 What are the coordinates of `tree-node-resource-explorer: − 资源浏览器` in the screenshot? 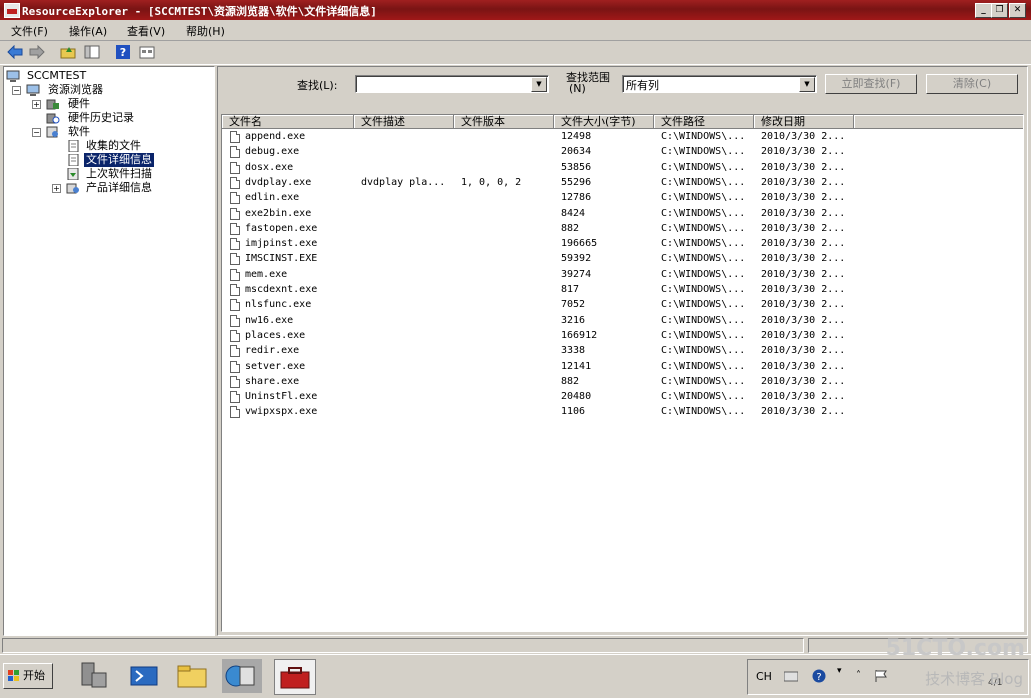 It's located at (106, 90).